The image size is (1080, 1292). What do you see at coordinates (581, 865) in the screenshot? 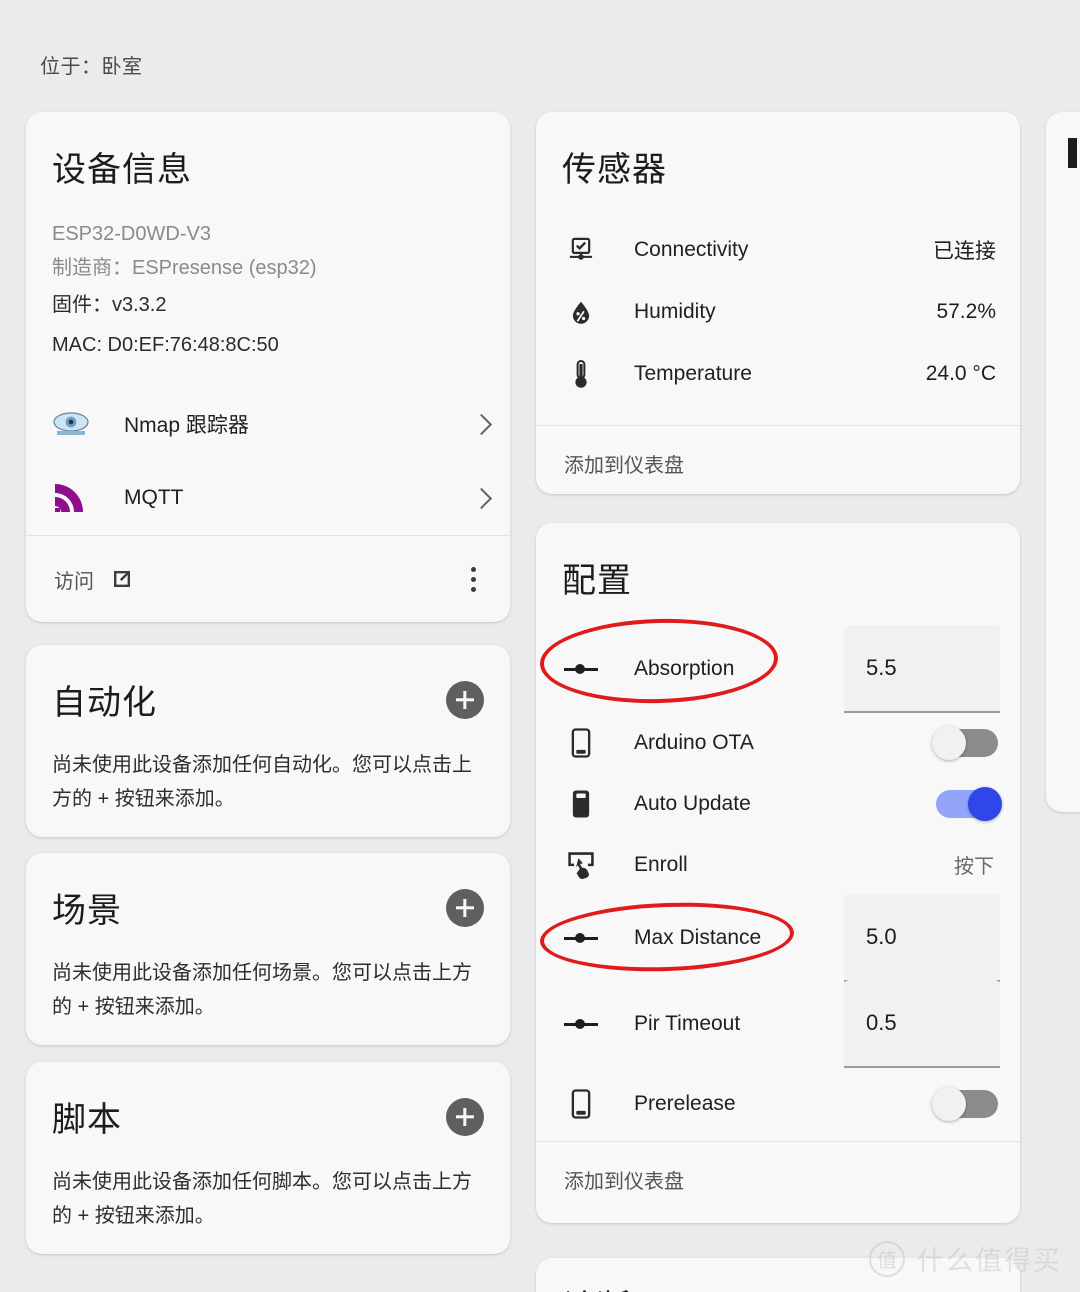
I see `gesture-tap-icon` at bounding box center [581, 865].